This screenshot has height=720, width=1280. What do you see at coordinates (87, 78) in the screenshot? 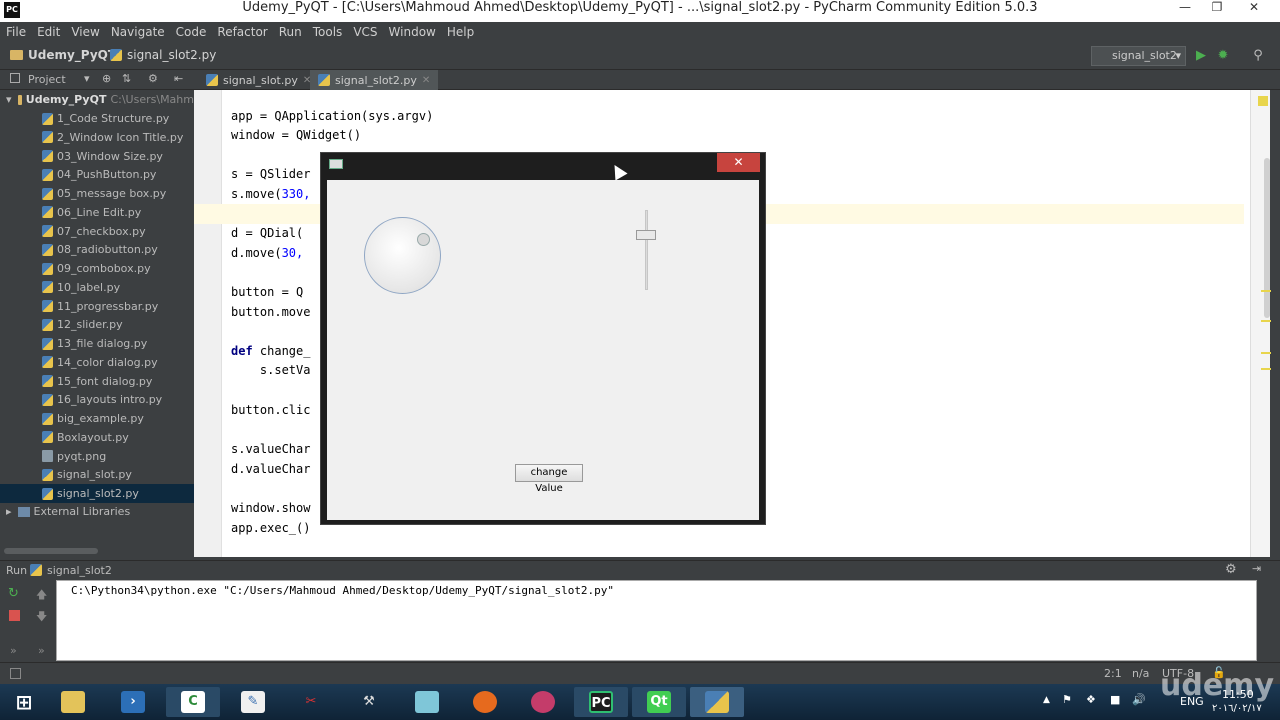
I see `chevron-down-icon: ▾` at bounding box center [87, 78].